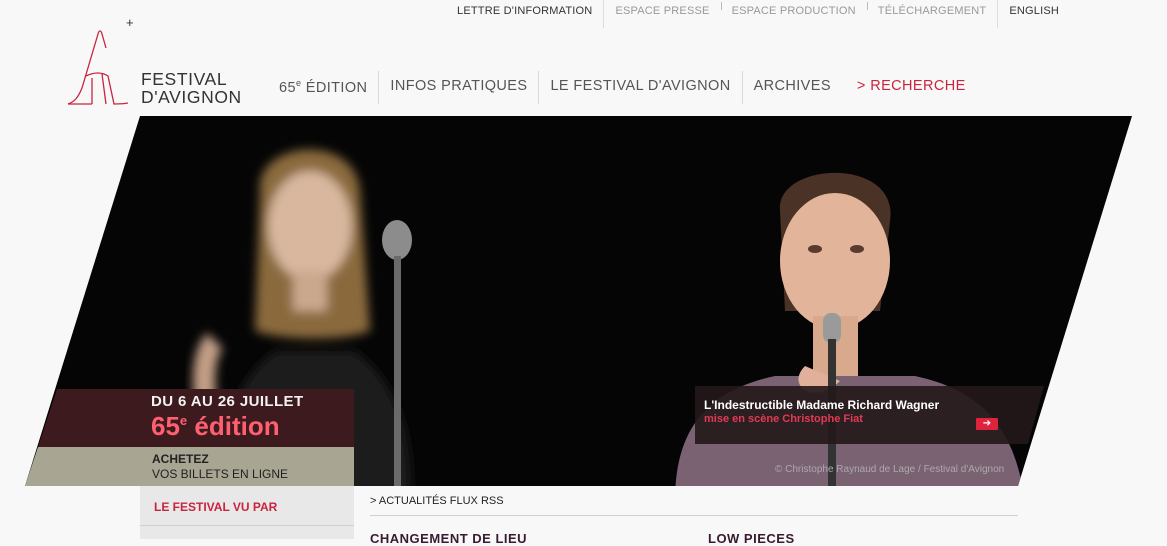 This screenshot has width=1167, height=546. I want to click on logo-line-avignon: D'AVIGNON, so click(191, 97).